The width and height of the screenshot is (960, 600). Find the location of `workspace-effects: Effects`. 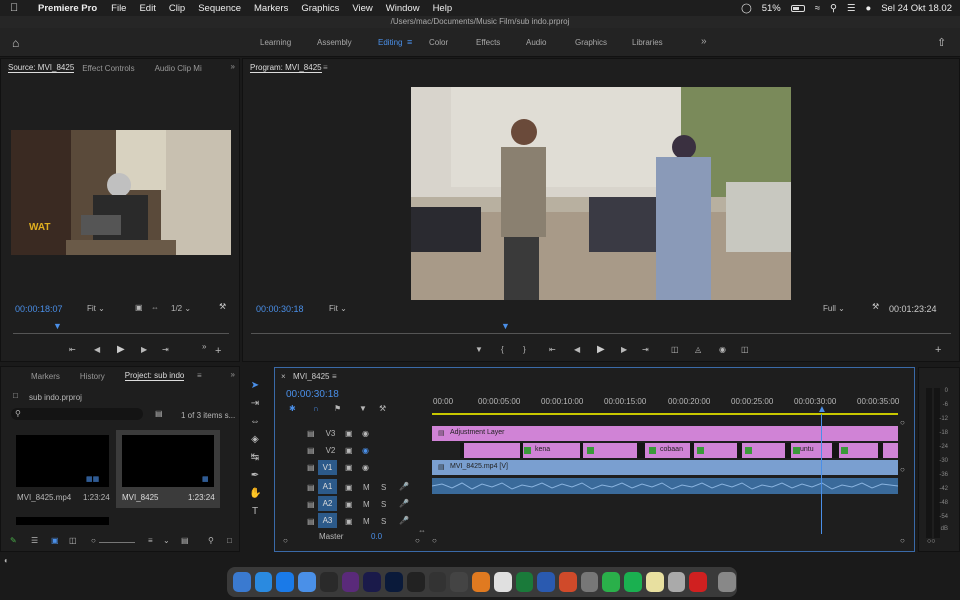

workspace-effects: Effects is located at coordinates (488, 42).